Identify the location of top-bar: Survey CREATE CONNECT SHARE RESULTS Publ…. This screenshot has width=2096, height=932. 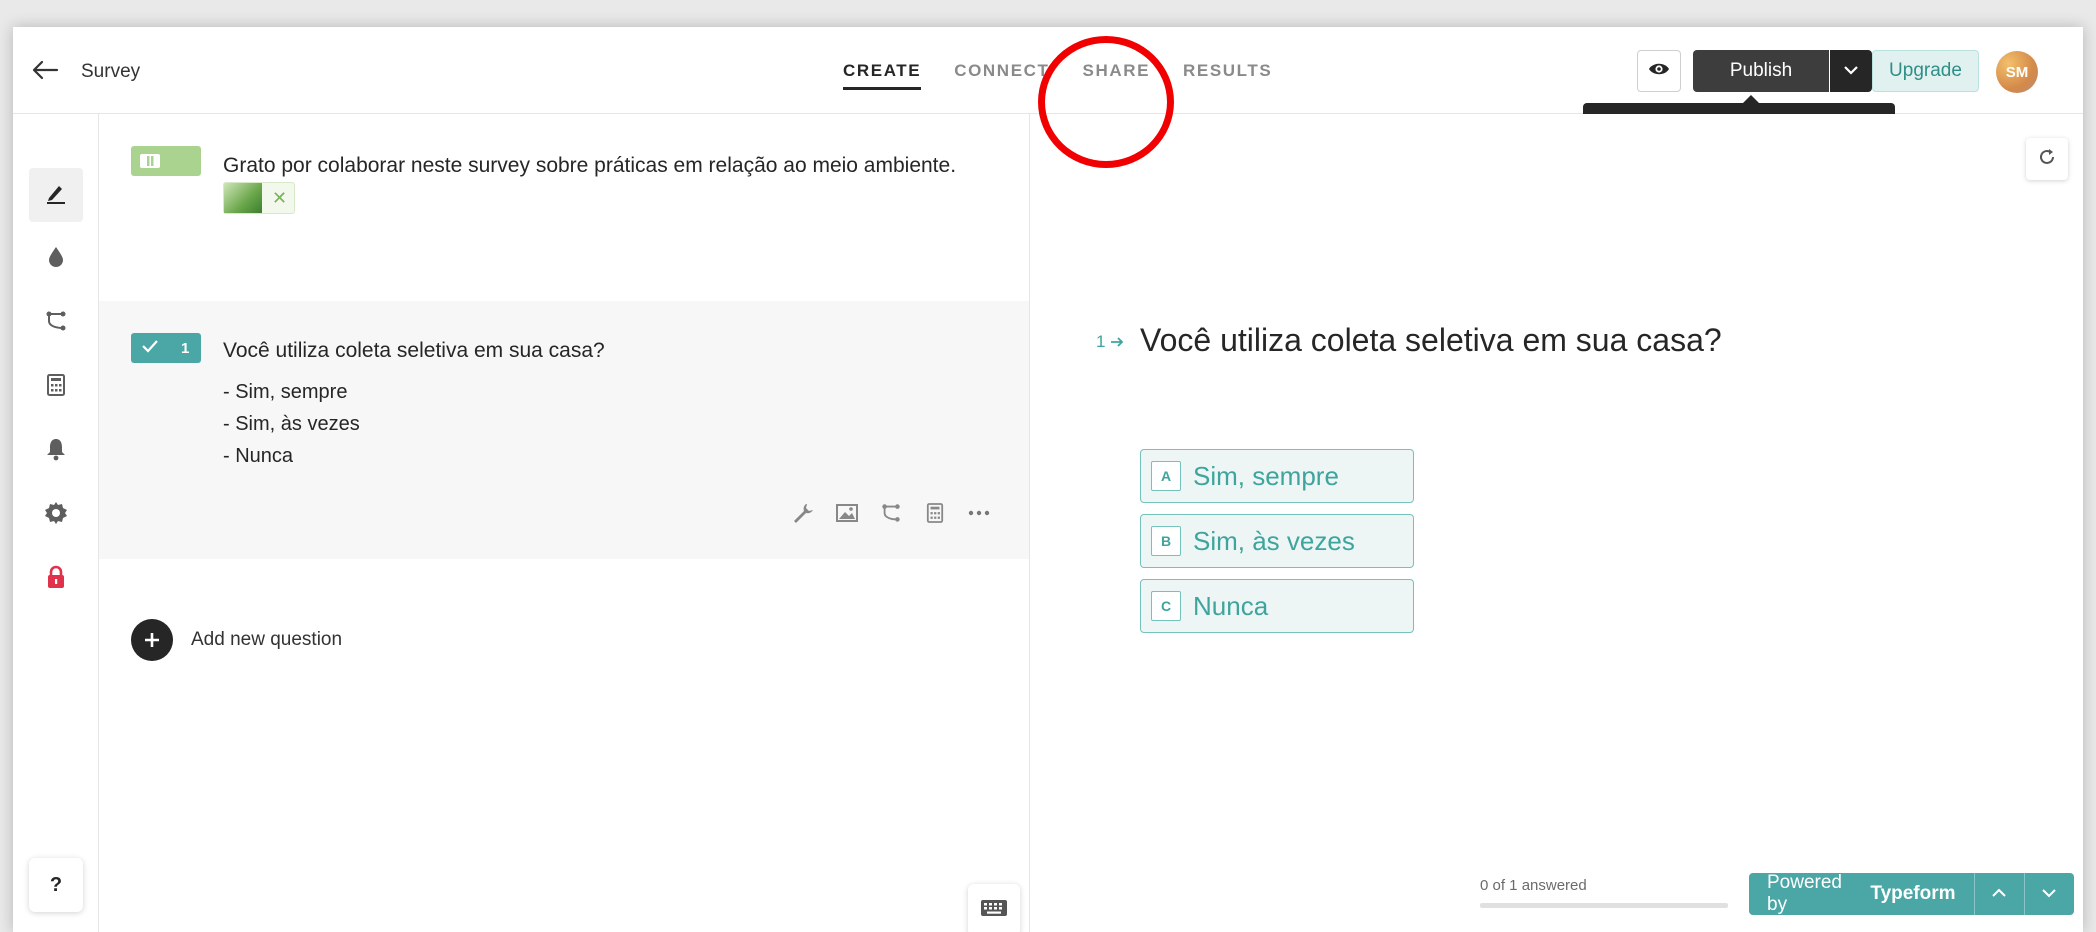
(1048, 87).